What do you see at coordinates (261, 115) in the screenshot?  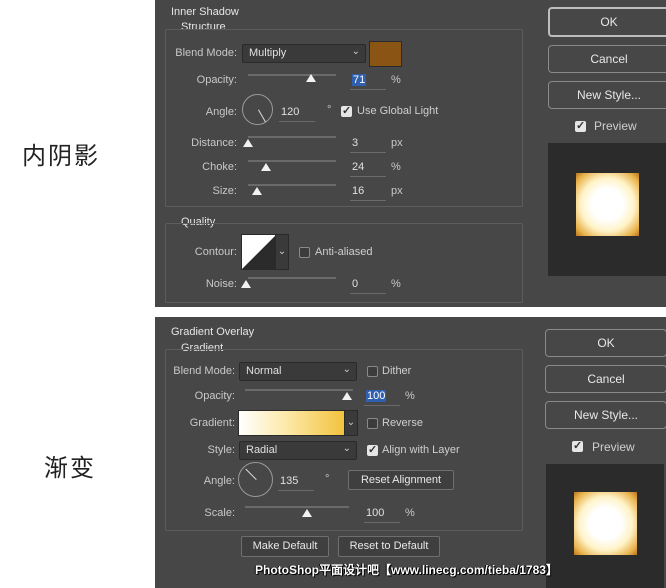 I see `angle-dial-needle` at bounding box center [261, 115].